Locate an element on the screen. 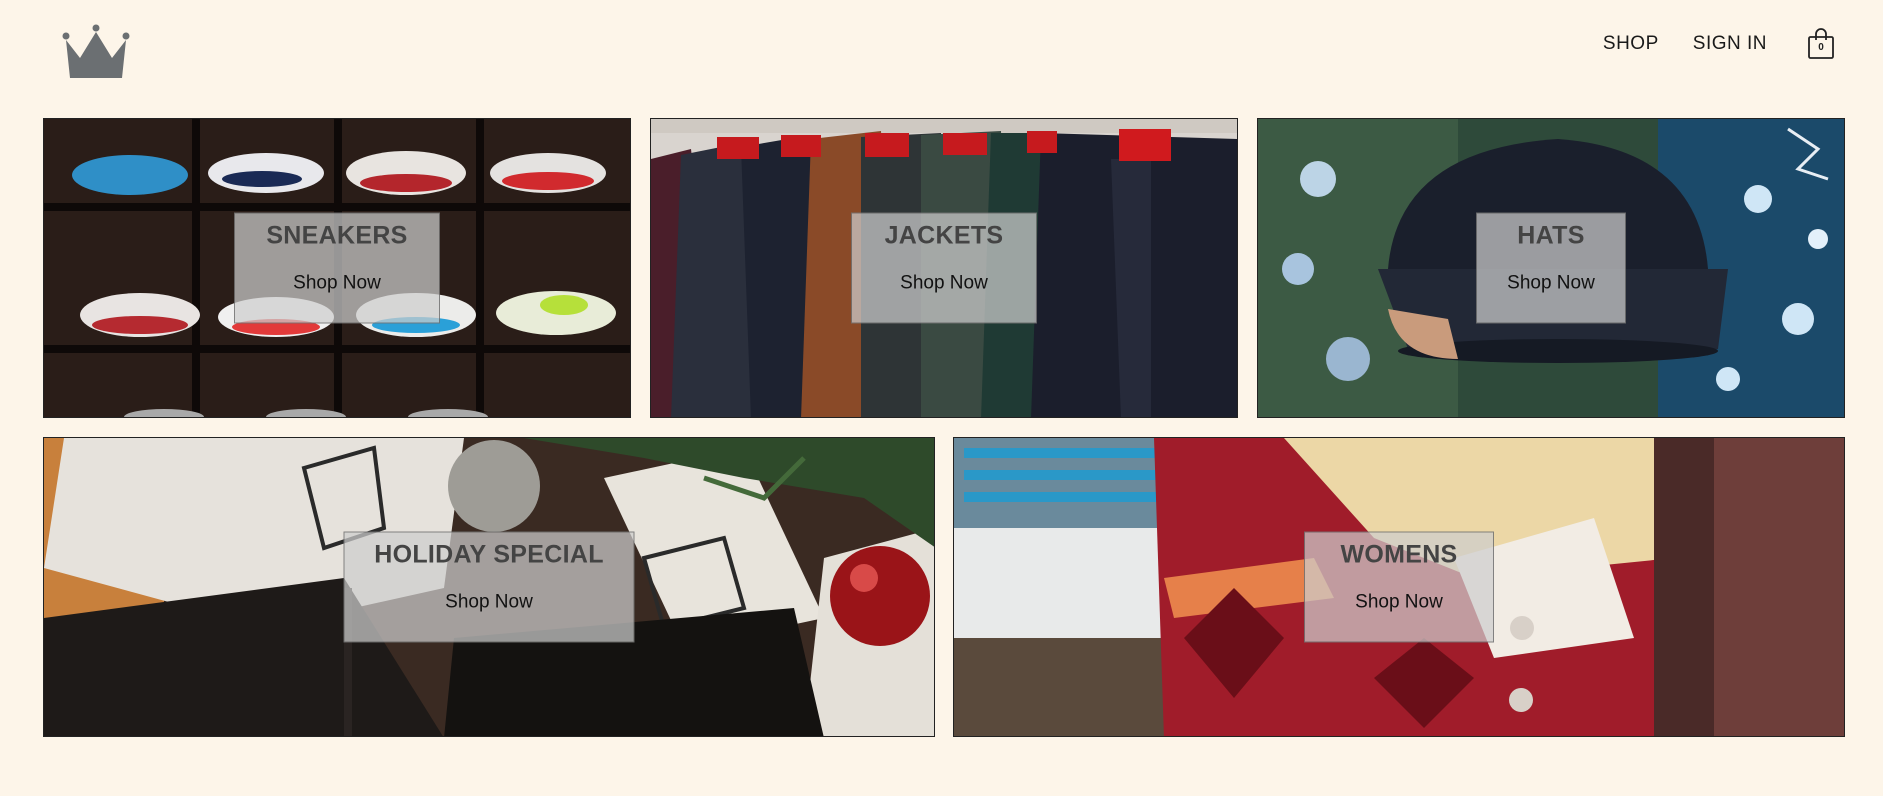  crown-logo-icon is located at coordinates (96, 53).